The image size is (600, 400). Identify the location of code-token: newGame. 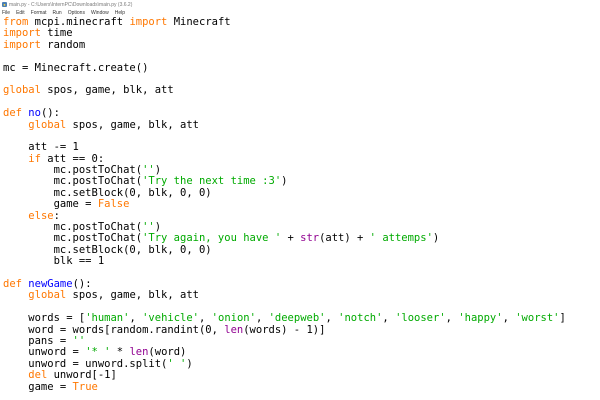
(50, 283).